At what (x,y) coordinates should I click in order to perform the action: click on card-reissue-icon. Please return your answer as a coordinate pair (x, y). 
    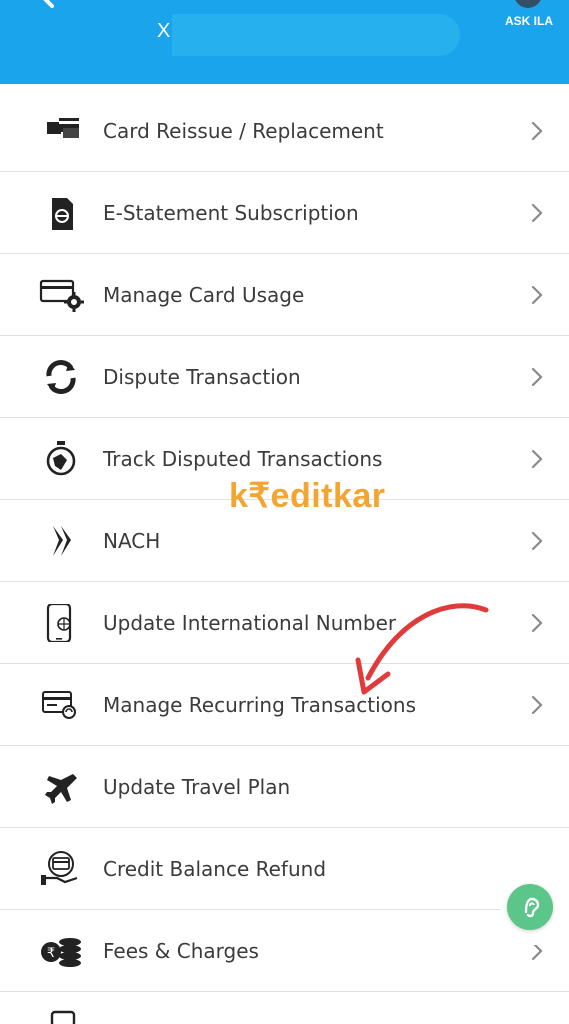
    Looking at the image, I should click on (63, 128).